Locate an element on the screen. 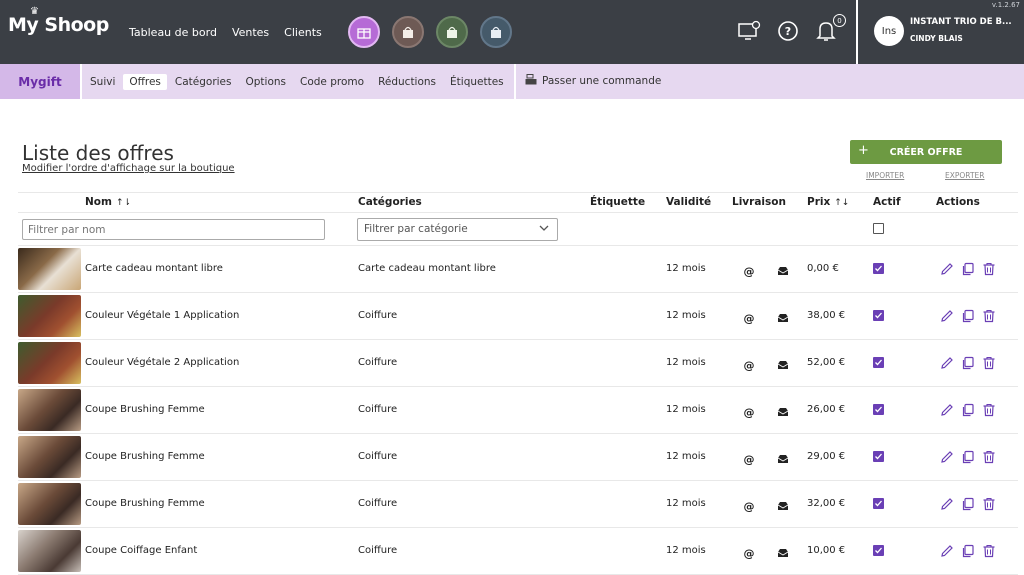 The width and height of the screenshot is (1024, 575). offer-name: Couleur Végétale 1 Application is located at coordinates (162, 315).